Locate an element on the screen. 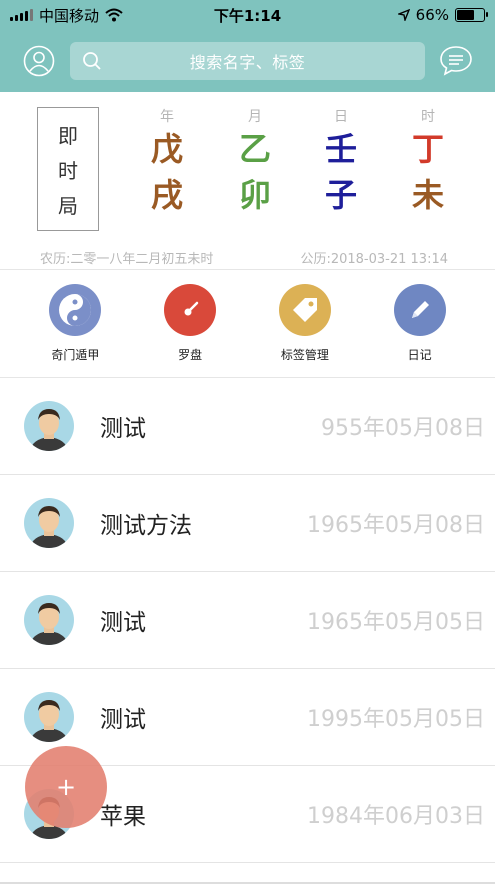 The width and height of the screenshot is (495, 884). signal-icon is located at coordinates (21, 15).